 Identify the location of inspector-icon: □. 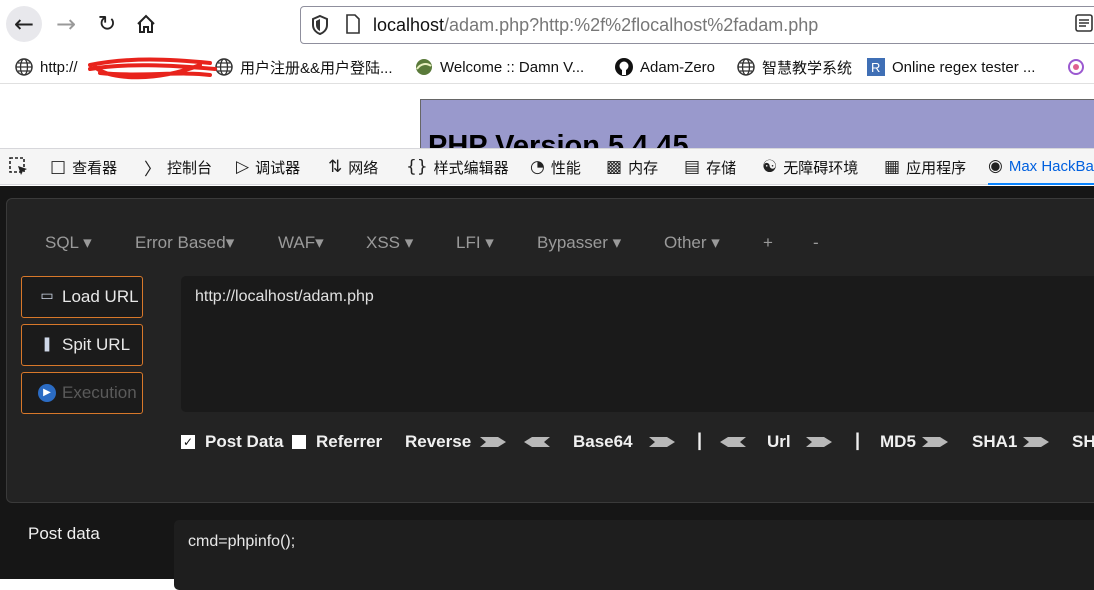
(58, 167).